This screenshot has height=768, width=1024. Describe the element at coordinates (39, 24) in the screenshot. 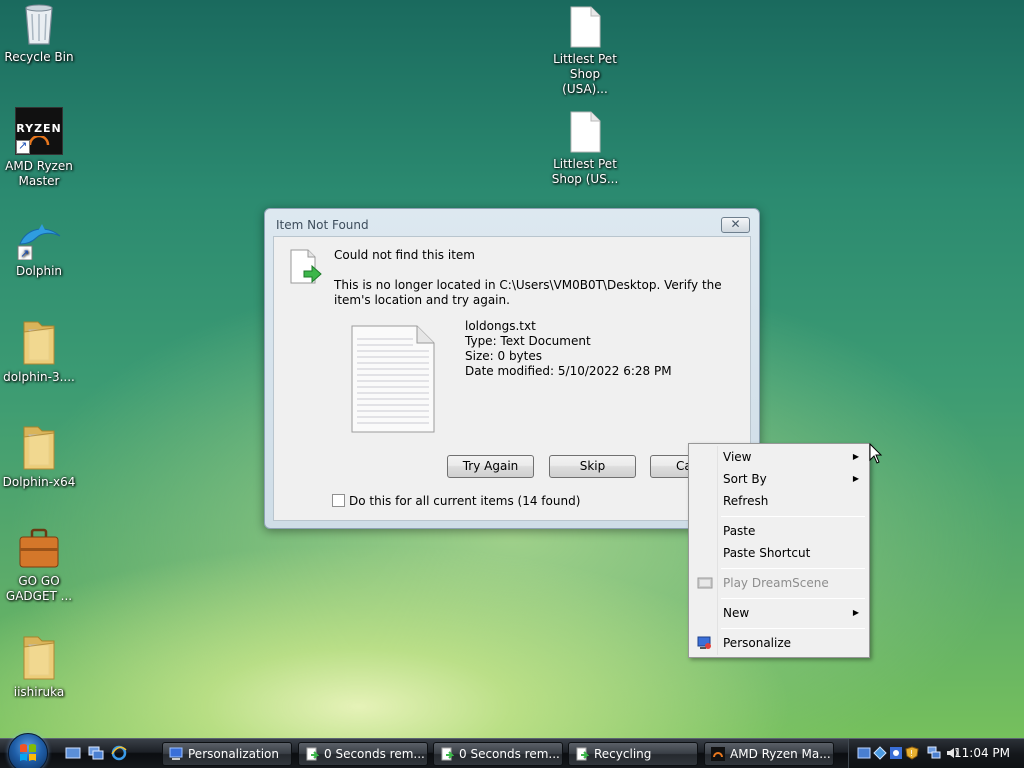

I see `recycle-bin-icon` at that location.